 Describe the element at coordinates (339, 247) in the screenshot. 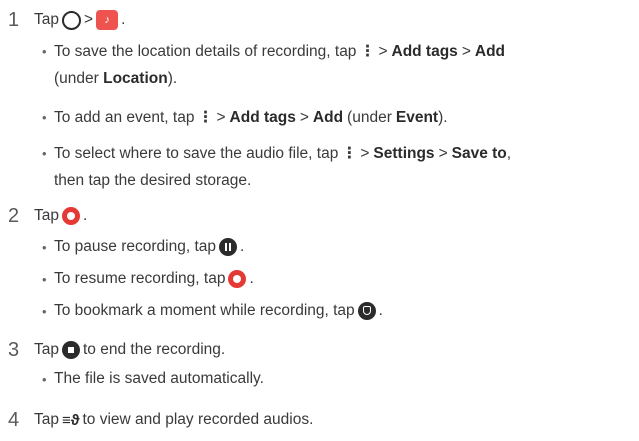

I see `bullet-pause: • To pause recording, tap .` at that location.